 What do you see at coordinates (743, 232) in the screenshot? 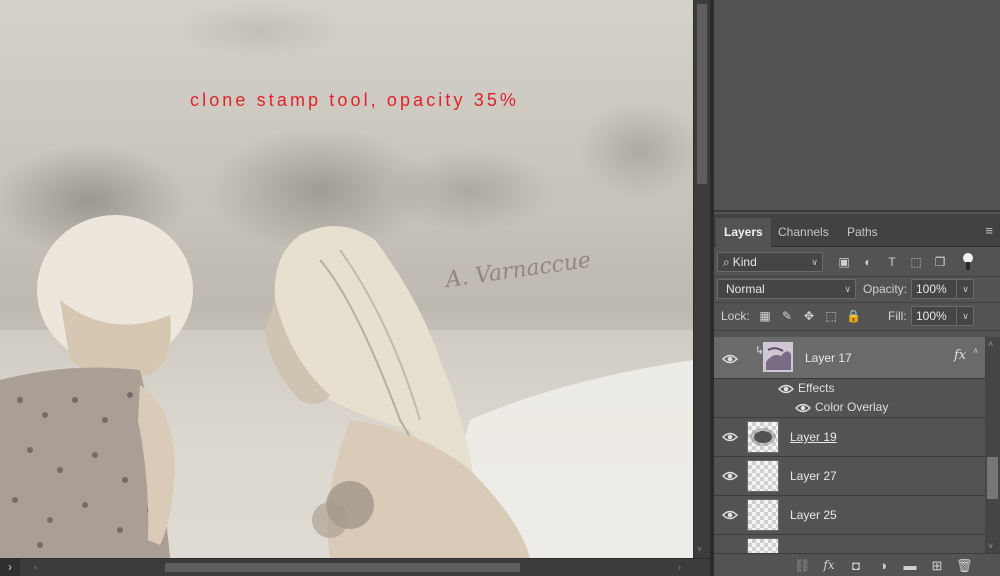
I see `tab-layers: Layers` at bounding box center [743, 232].